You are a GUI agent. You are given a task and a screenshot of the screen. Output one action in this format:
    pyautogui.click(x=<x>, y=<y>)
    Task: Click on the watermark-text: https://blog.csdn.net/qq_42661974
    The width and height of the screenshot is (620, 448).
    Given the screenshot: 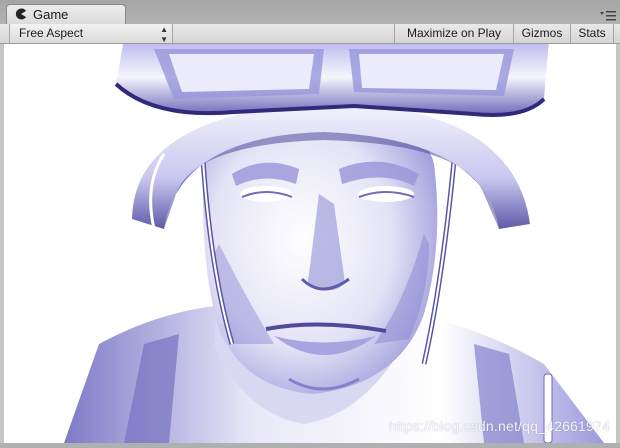 What is the action you would take?
    pyautogui.click(x=499, y=426)
    